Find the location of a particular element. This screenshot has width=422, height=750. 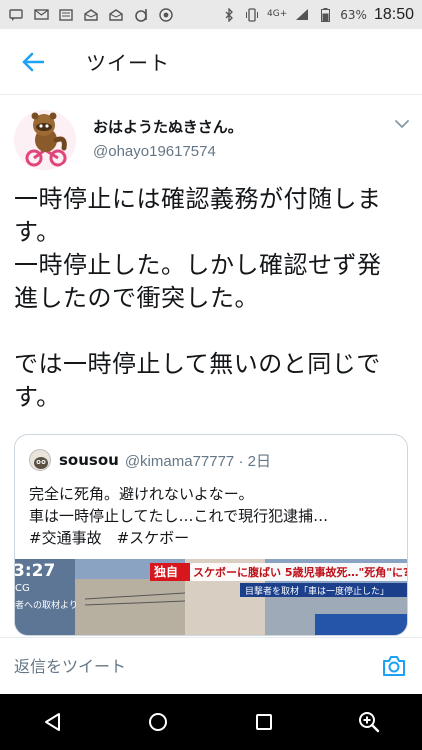

chrome-icon is located at coordinates (166, 14).